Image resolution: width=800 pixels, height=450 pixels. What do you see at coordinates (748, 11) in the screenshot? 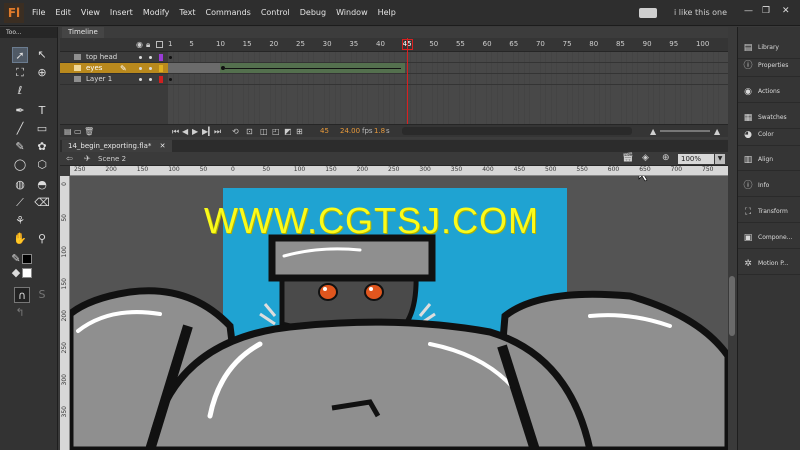
I see `minimize-icon: —` at bounding box center [748, 11].